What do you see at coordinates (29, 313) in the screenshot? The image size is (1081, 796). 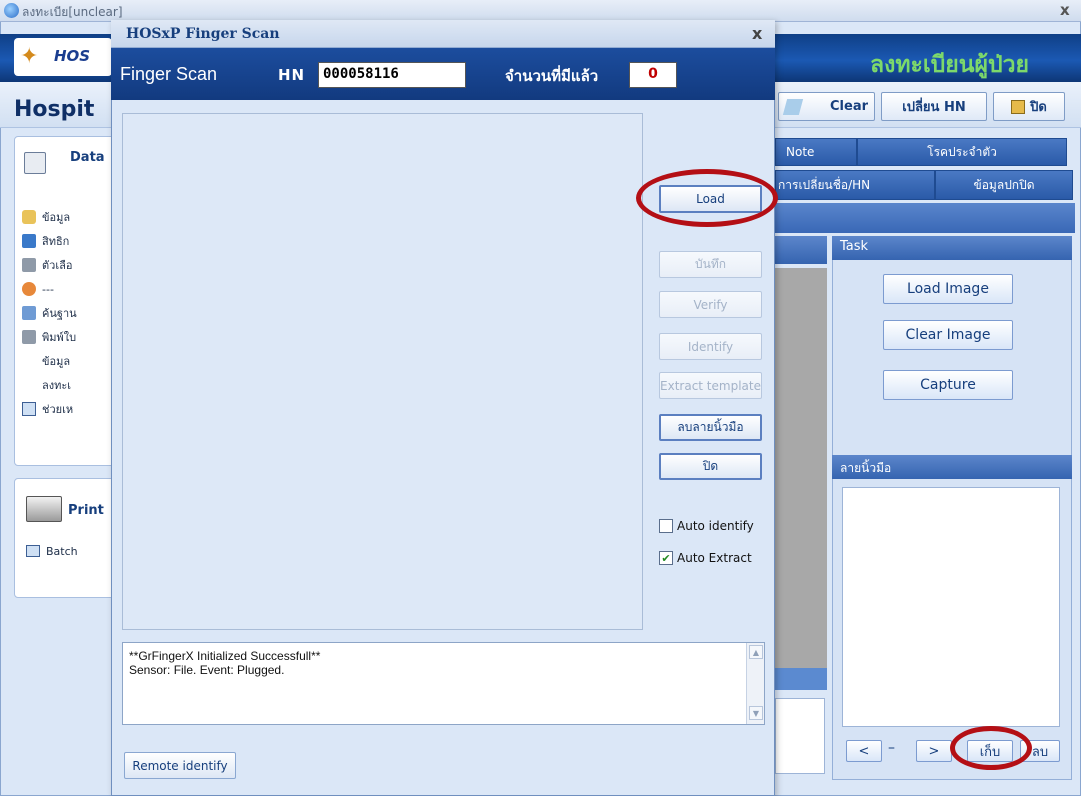 I see `search-doc-icon` at bounding box center [29, 313].